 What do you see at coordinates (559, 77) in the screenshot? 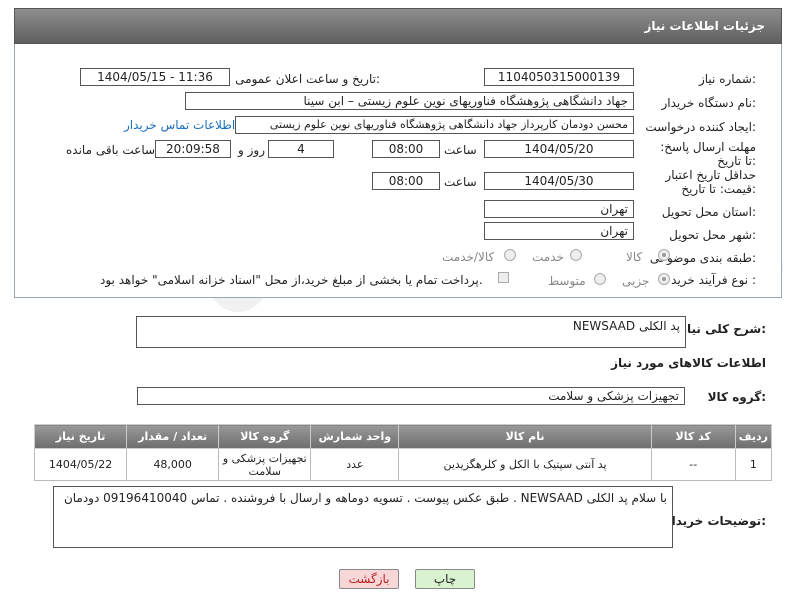
I see `need-number-field: 1104050315000139` at bounding box center [559, 77].